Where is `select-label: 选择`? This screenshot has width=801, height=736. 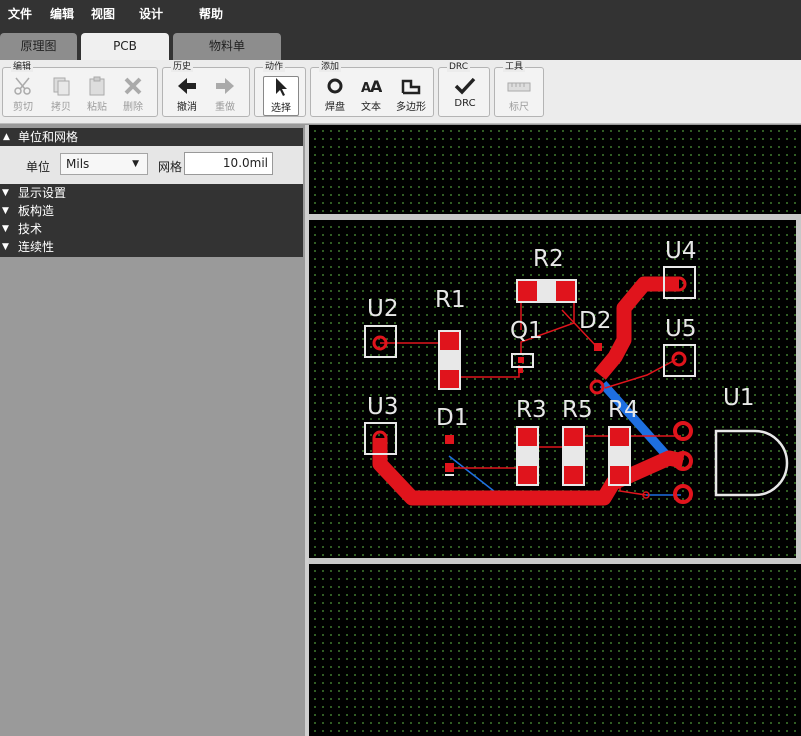
select-label: 选择 is located at coordinates (281, 108).